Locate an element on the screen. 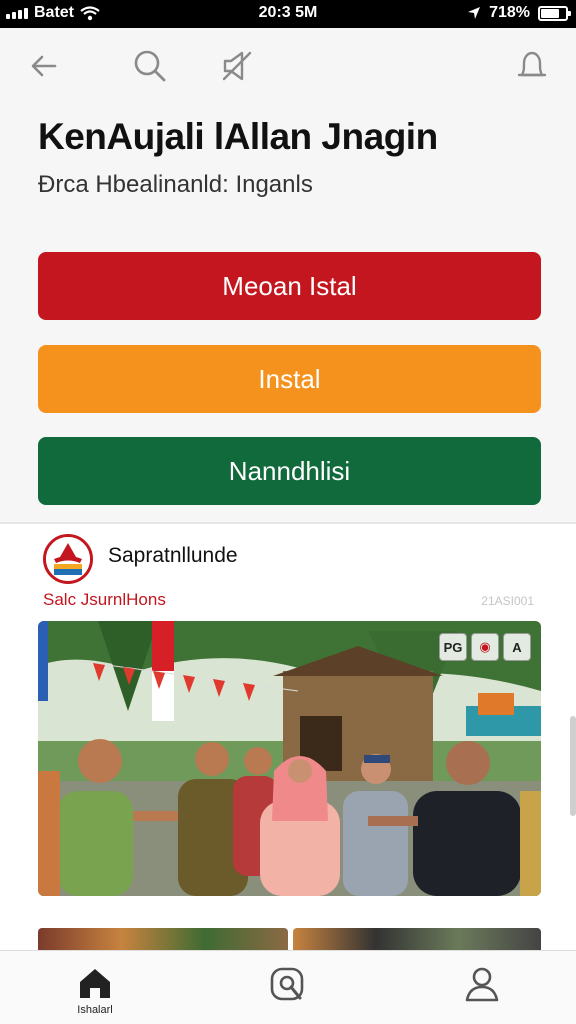  home-icon is located at coordinates (95, 983).